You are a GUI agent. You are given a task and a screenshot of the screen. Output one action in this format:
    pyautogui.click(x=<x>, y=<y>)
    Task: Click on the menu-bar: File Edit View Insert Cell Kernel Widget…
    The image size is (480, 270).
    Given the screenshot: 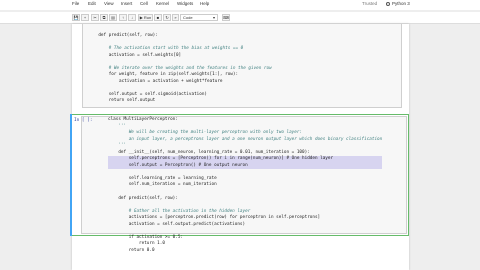 What is the action you would take?
    pyautogui.click(x=240, y=5)
    